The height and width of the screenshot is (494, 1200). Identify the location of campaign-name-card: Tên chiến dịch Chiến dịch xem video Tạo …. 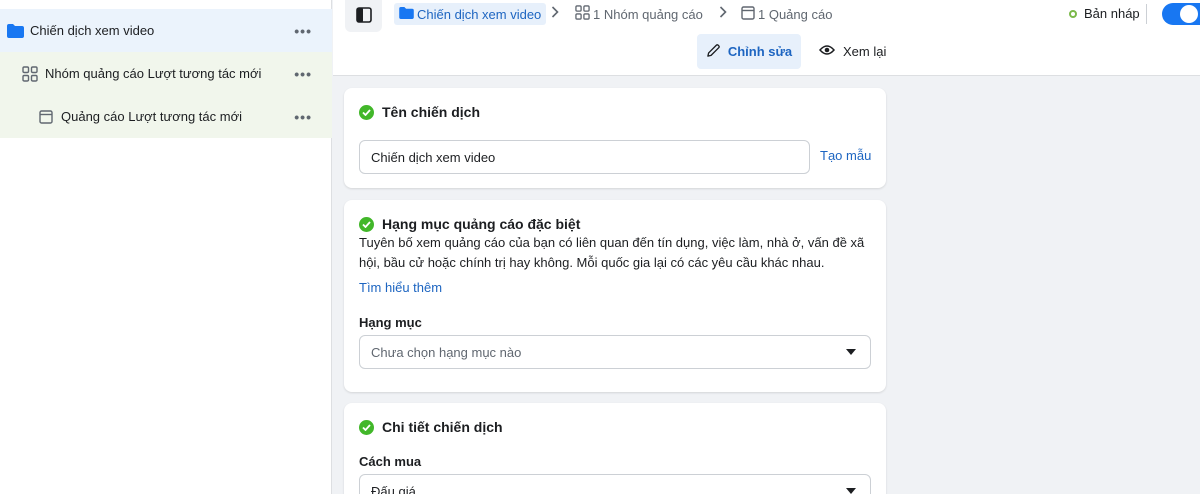
(615, 138).